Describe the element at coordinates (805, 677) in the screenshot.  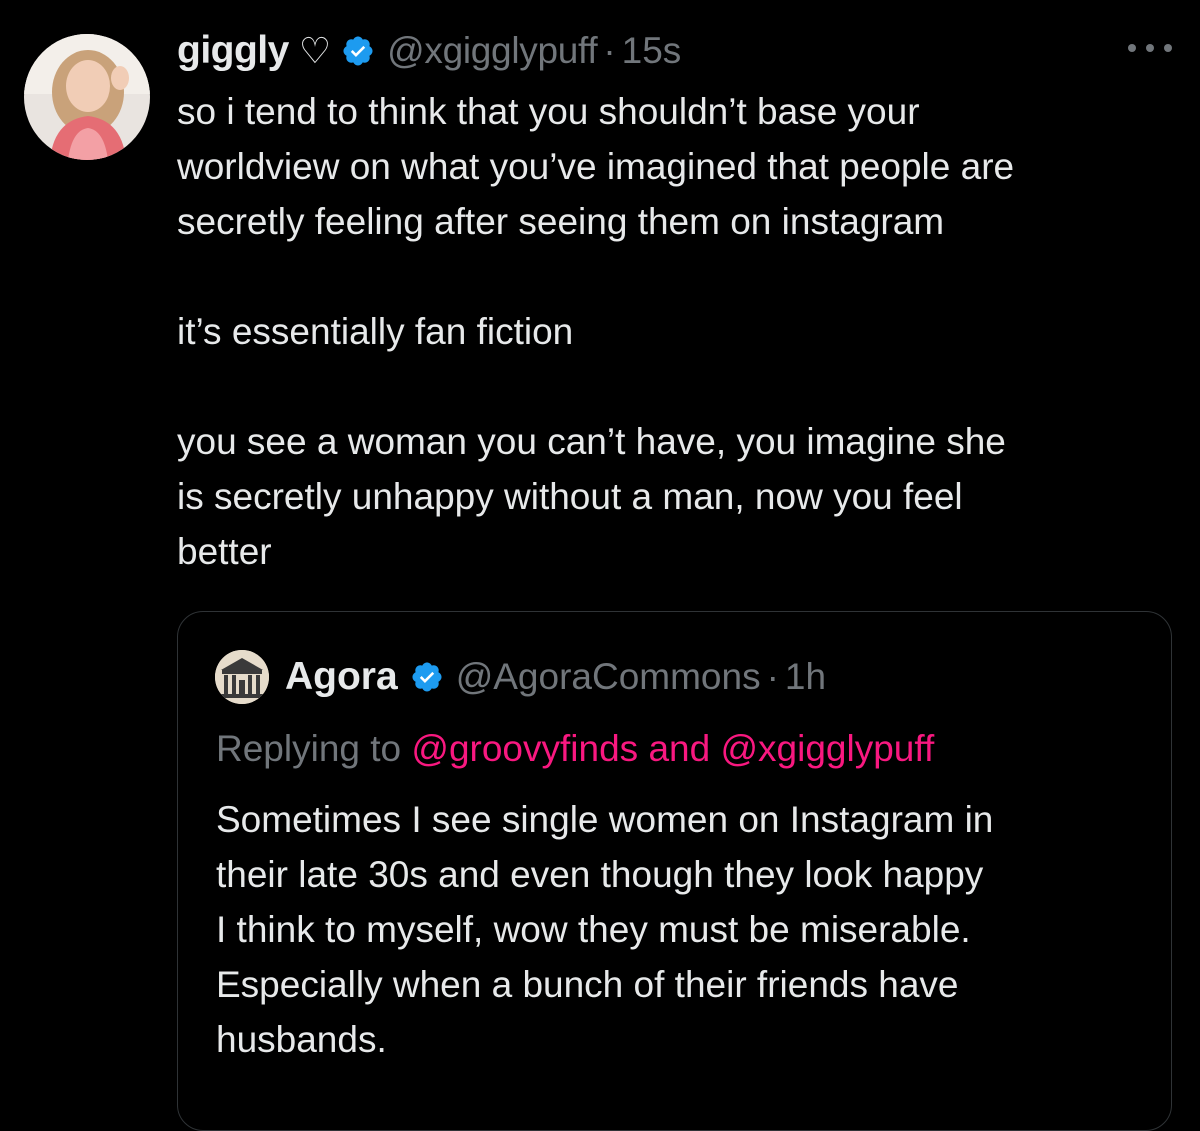
I see `quoted-tweet-timestamp: 1h` at that location.